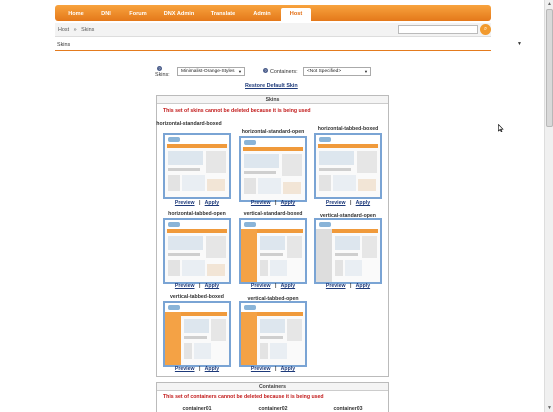 The height and width of the screenshot is (412, 553). I want to click on search-icon: ⌕, so click(485, 29).